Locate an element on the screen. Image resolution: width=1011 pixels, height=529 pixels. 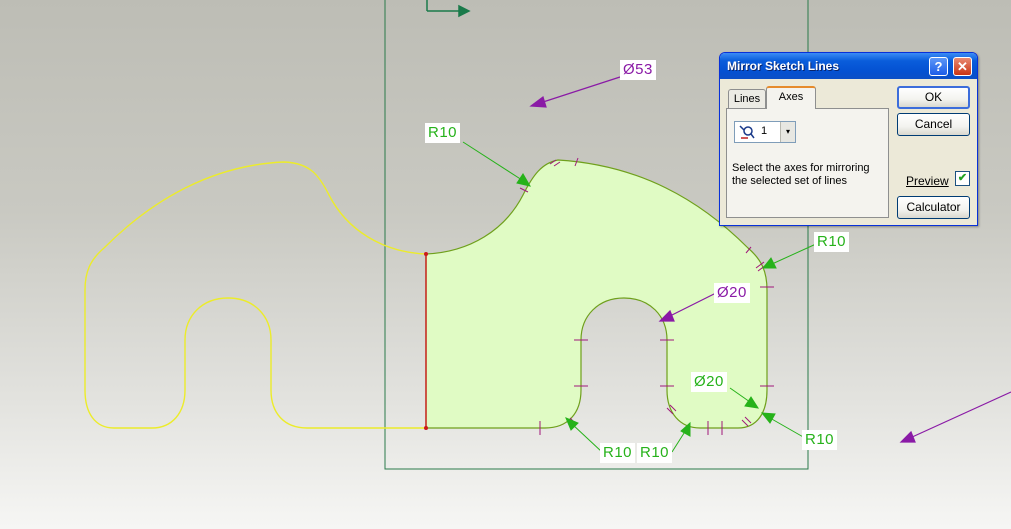
tab-axes: Axes is located at coordinates (791, 97).